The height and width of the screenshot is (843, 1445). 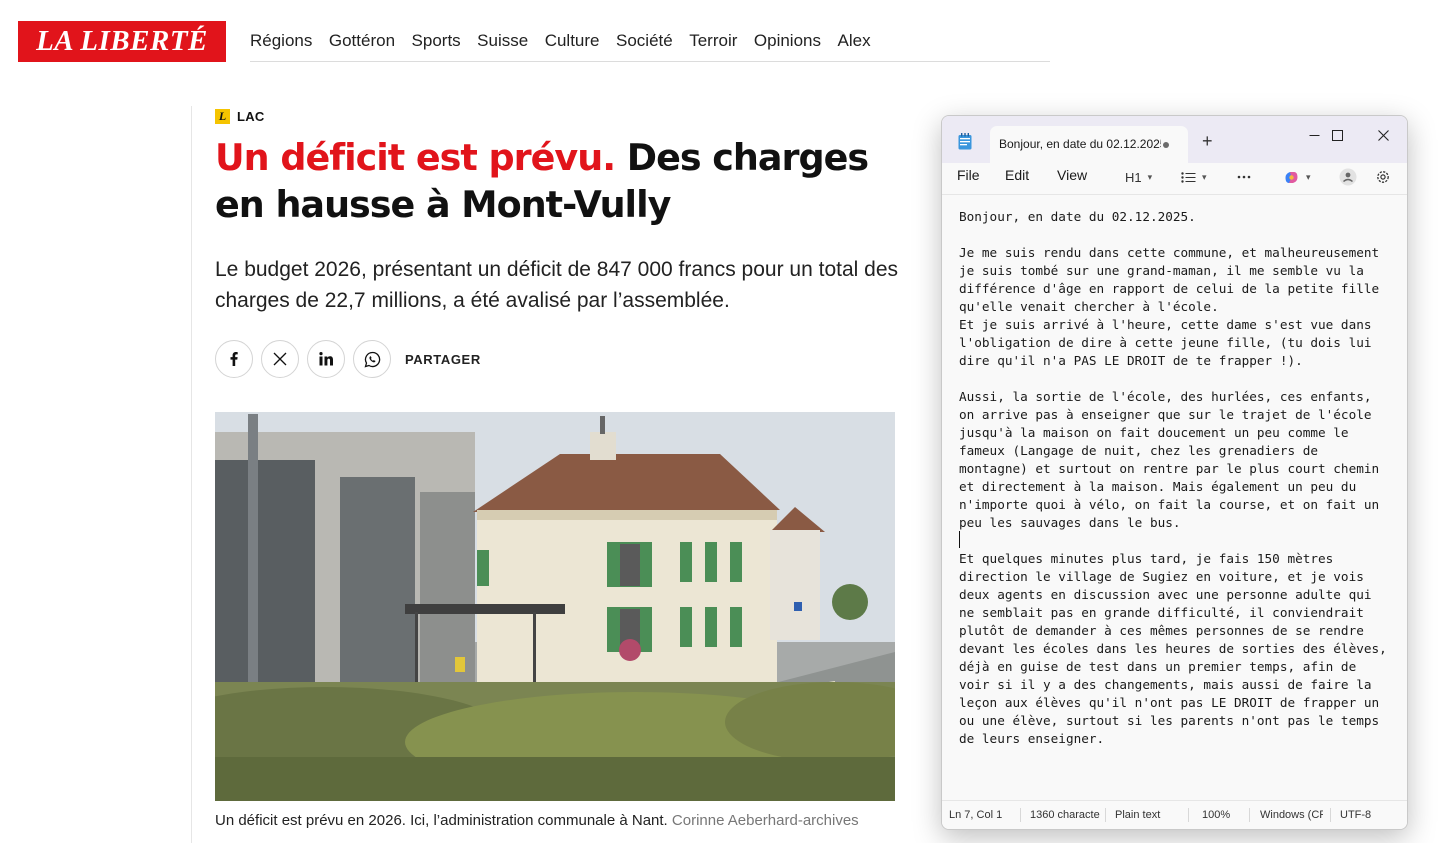 I want to click on notepad-titlebar: Bonjour, en date du 02.12.2025. +, so click(x=1174, y=139).